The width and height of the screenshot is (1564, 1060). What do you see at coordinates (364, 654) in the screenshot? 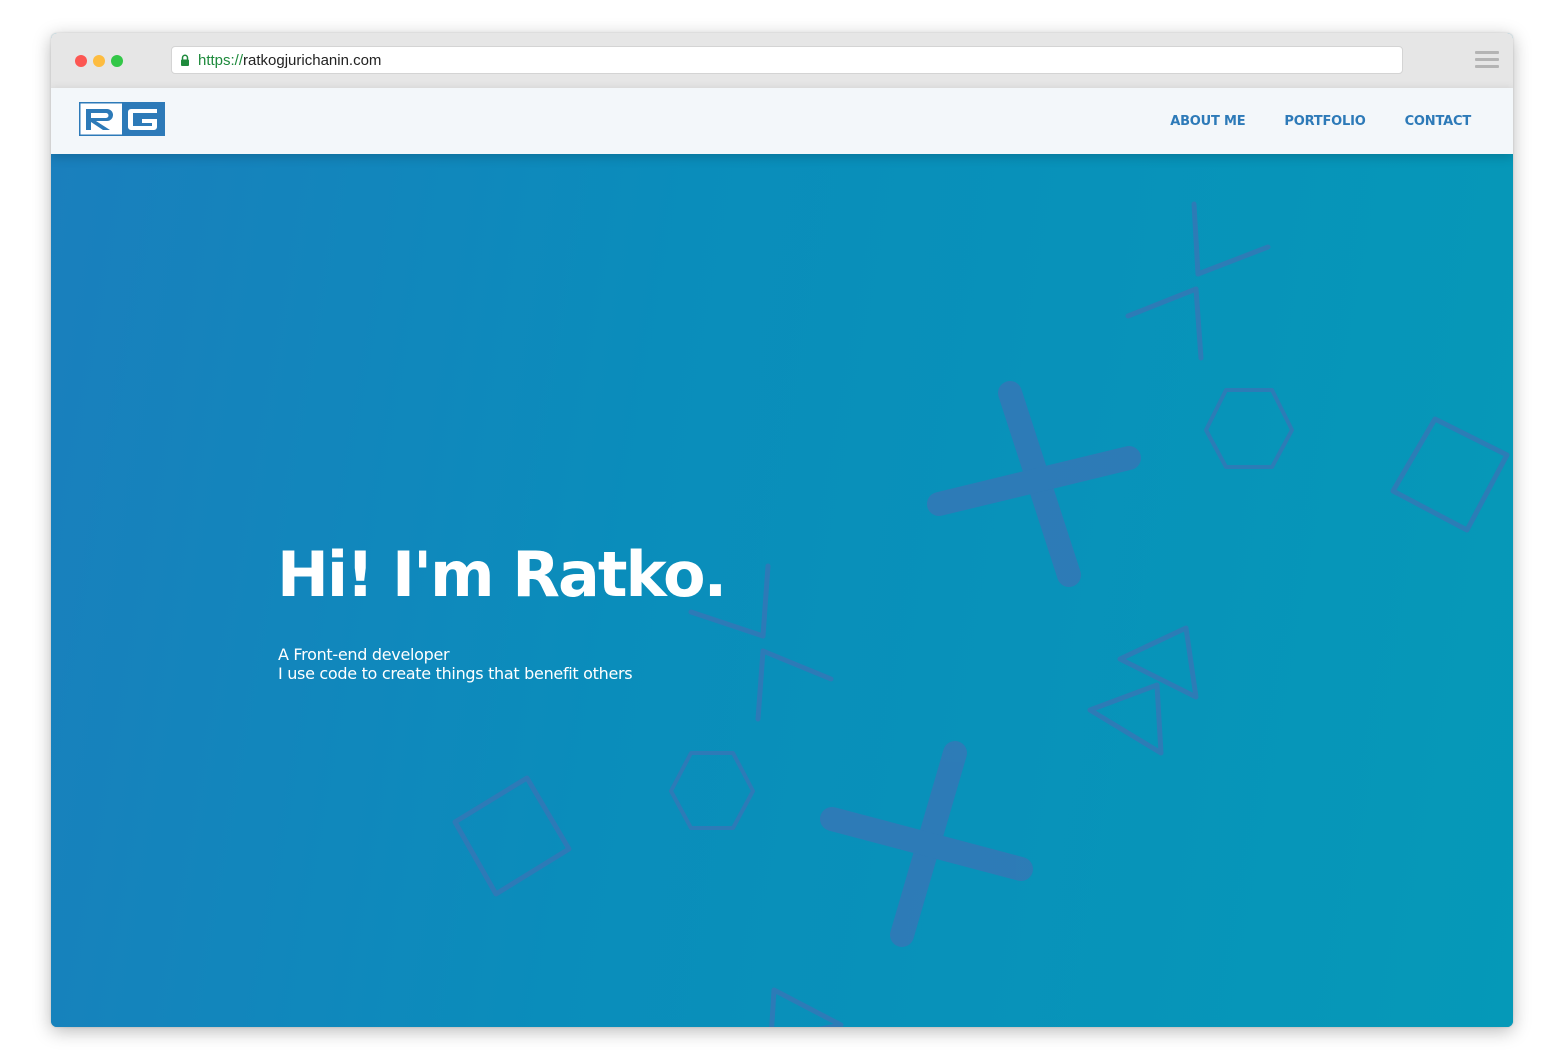
I see `hero-subtitle-line1: A Front-end developer` at bounding box center [364, 654].